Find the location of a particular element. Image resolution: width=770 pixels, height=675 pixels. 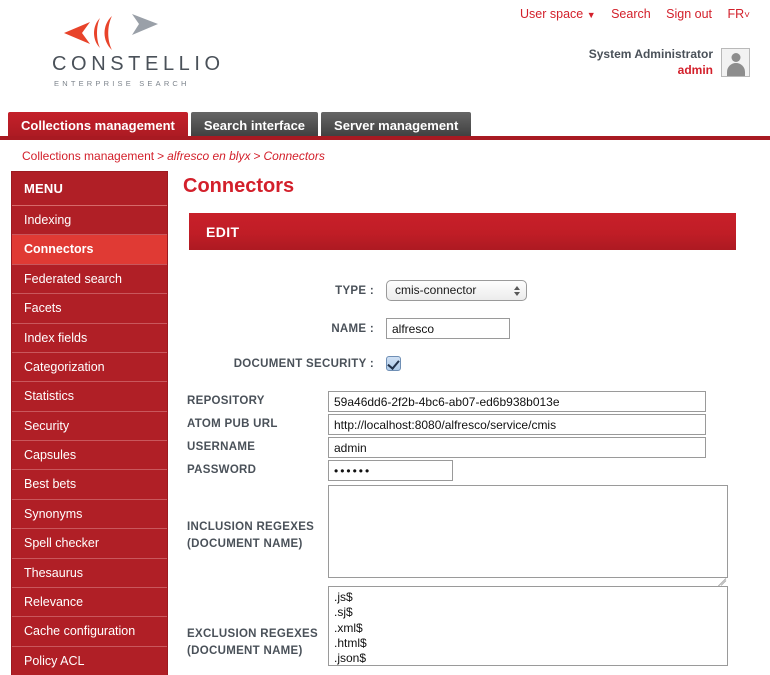

inclusion-regexes-textarea is located at coordinates (528, 531).